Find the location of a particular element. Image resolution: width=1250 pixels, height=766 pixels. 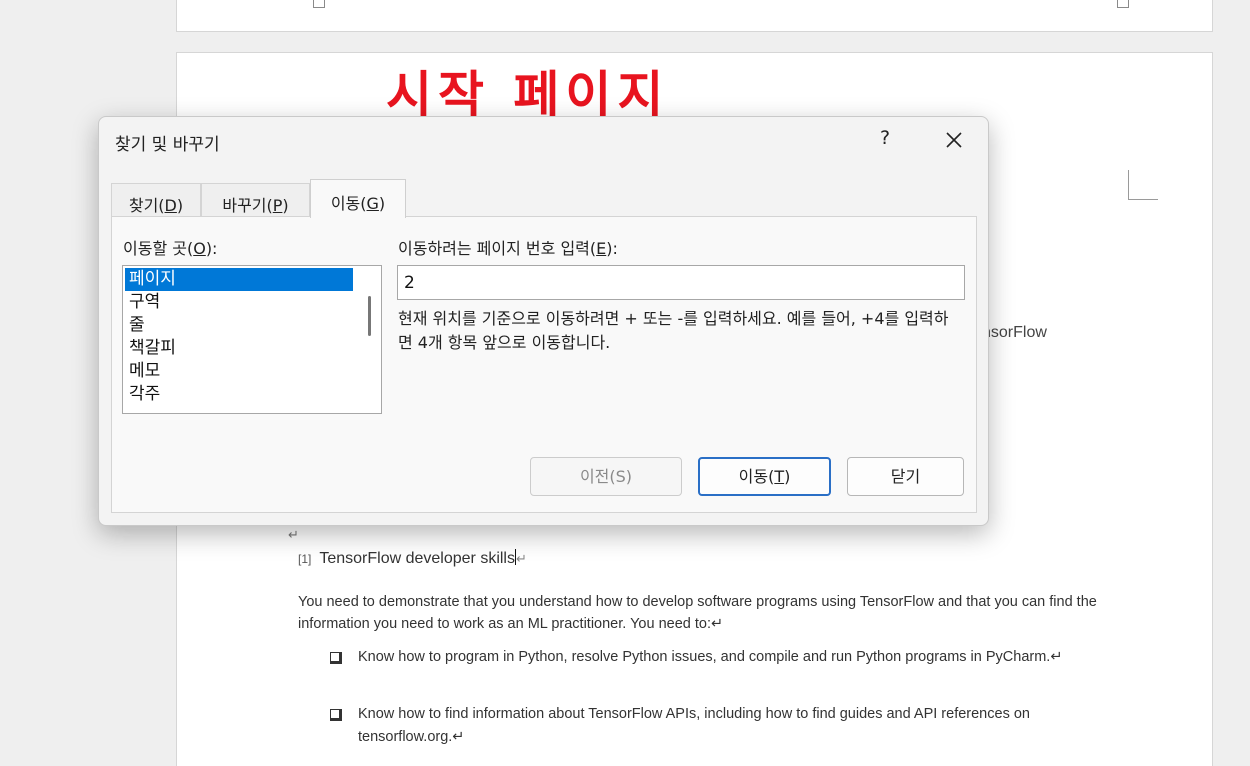

dialog-title: 찾기 및 바꾸기 is located at coordinates (167, 145).